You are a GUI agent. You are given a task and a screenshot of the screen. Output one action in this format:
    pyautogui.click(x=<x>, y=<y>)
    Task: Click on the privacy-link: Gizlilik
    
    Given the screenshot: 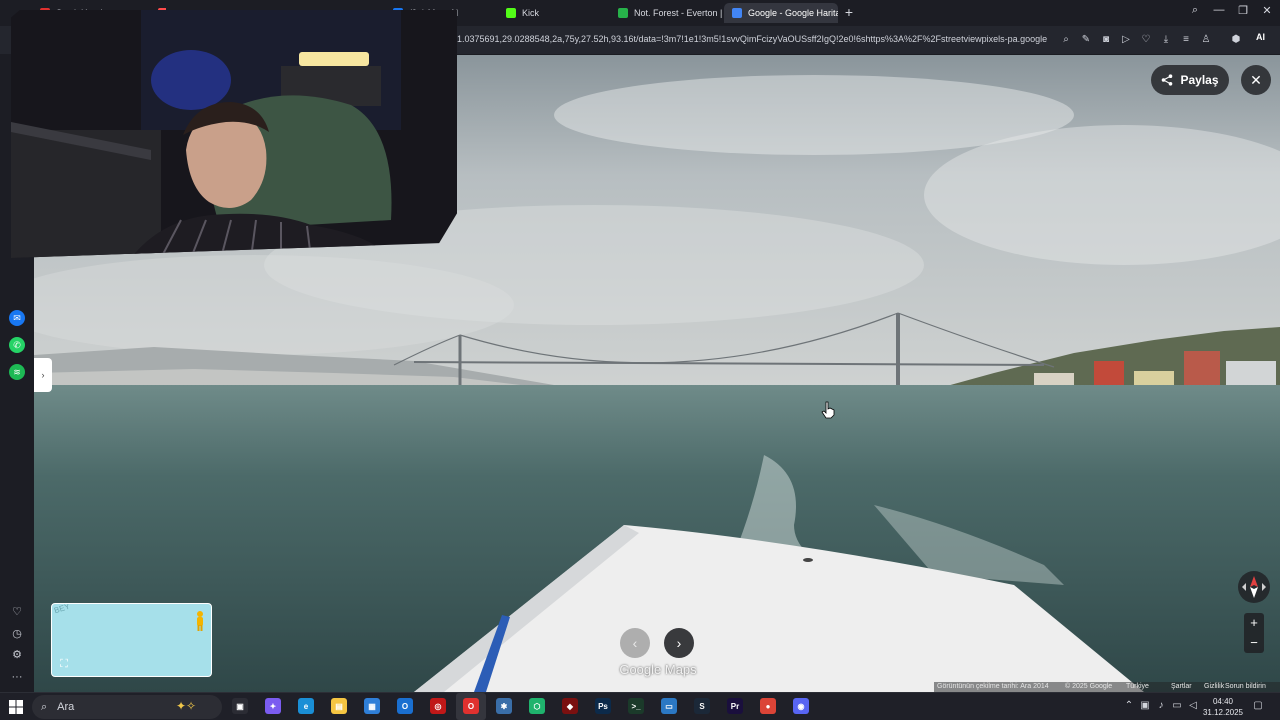 What is the action you would take?
    pyautogui.click(x=1214, y=686)
    